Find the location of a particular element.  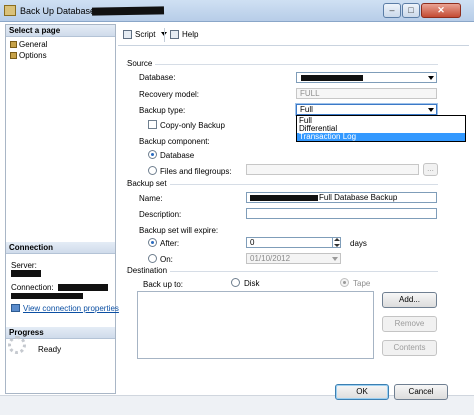

expire-on-radio is located at coordinates (152, 258).